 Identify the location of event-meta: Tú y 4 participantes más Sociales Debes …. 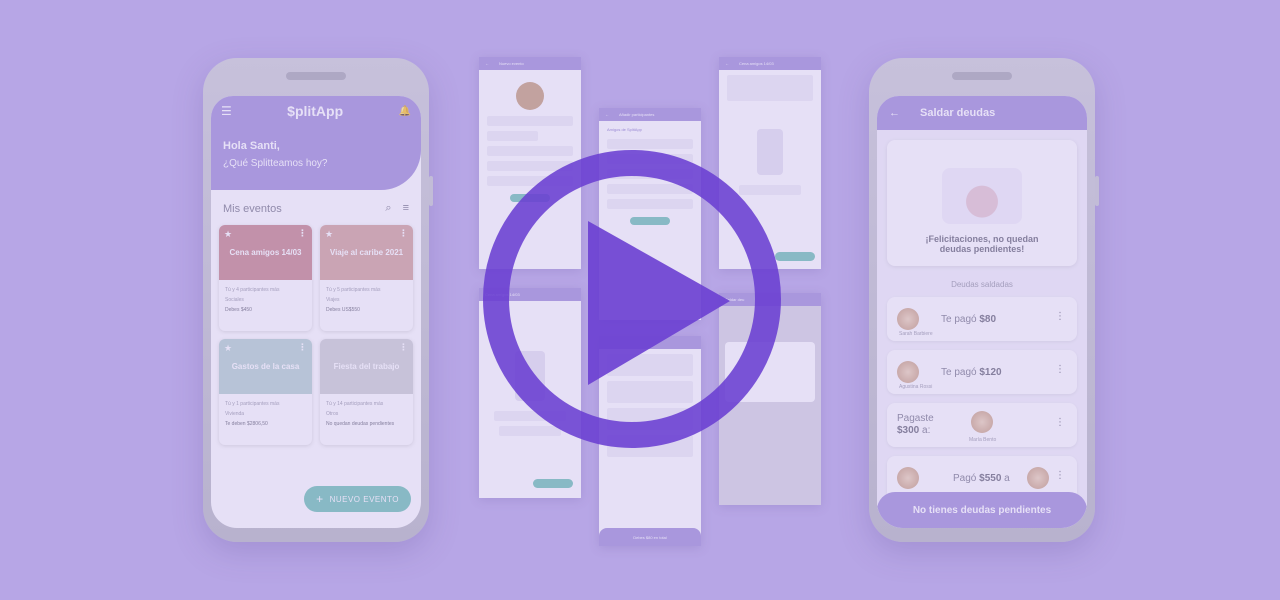
(265, 300).